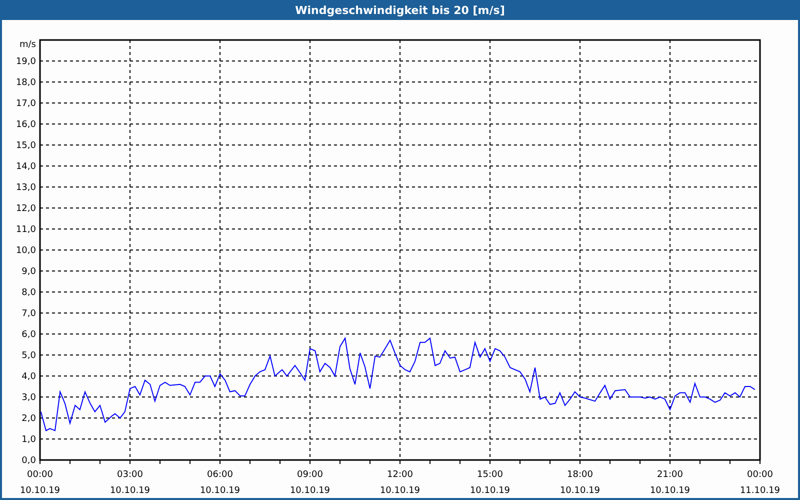 This screenshot has width=800, height=500. What do you see at coordinates (29, 398) in the screenshot?
I see `y-tick-label: 3,0` at bounding box center [29, 398].